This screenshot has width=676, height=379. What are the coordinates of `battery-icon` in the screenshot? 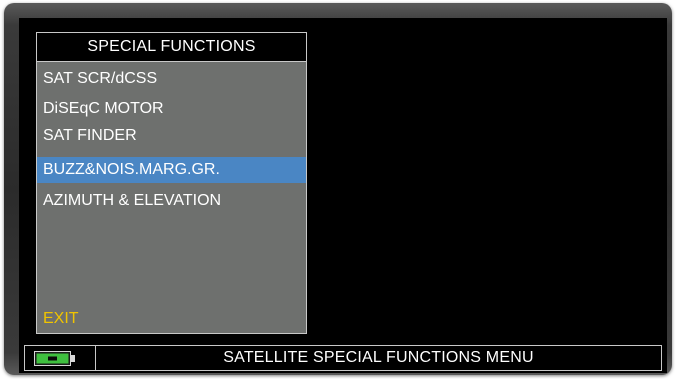 It's located at (54, 358).